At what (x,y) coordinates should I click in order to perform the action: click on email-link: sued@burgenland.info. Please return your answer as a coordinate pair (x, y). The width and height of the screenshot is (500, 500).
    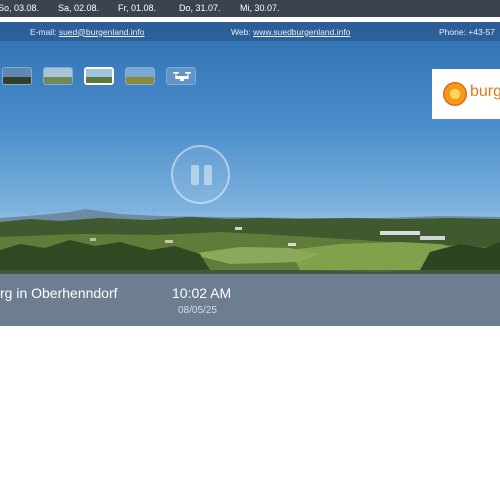
    Looking at the image, I should click on (102, 32).